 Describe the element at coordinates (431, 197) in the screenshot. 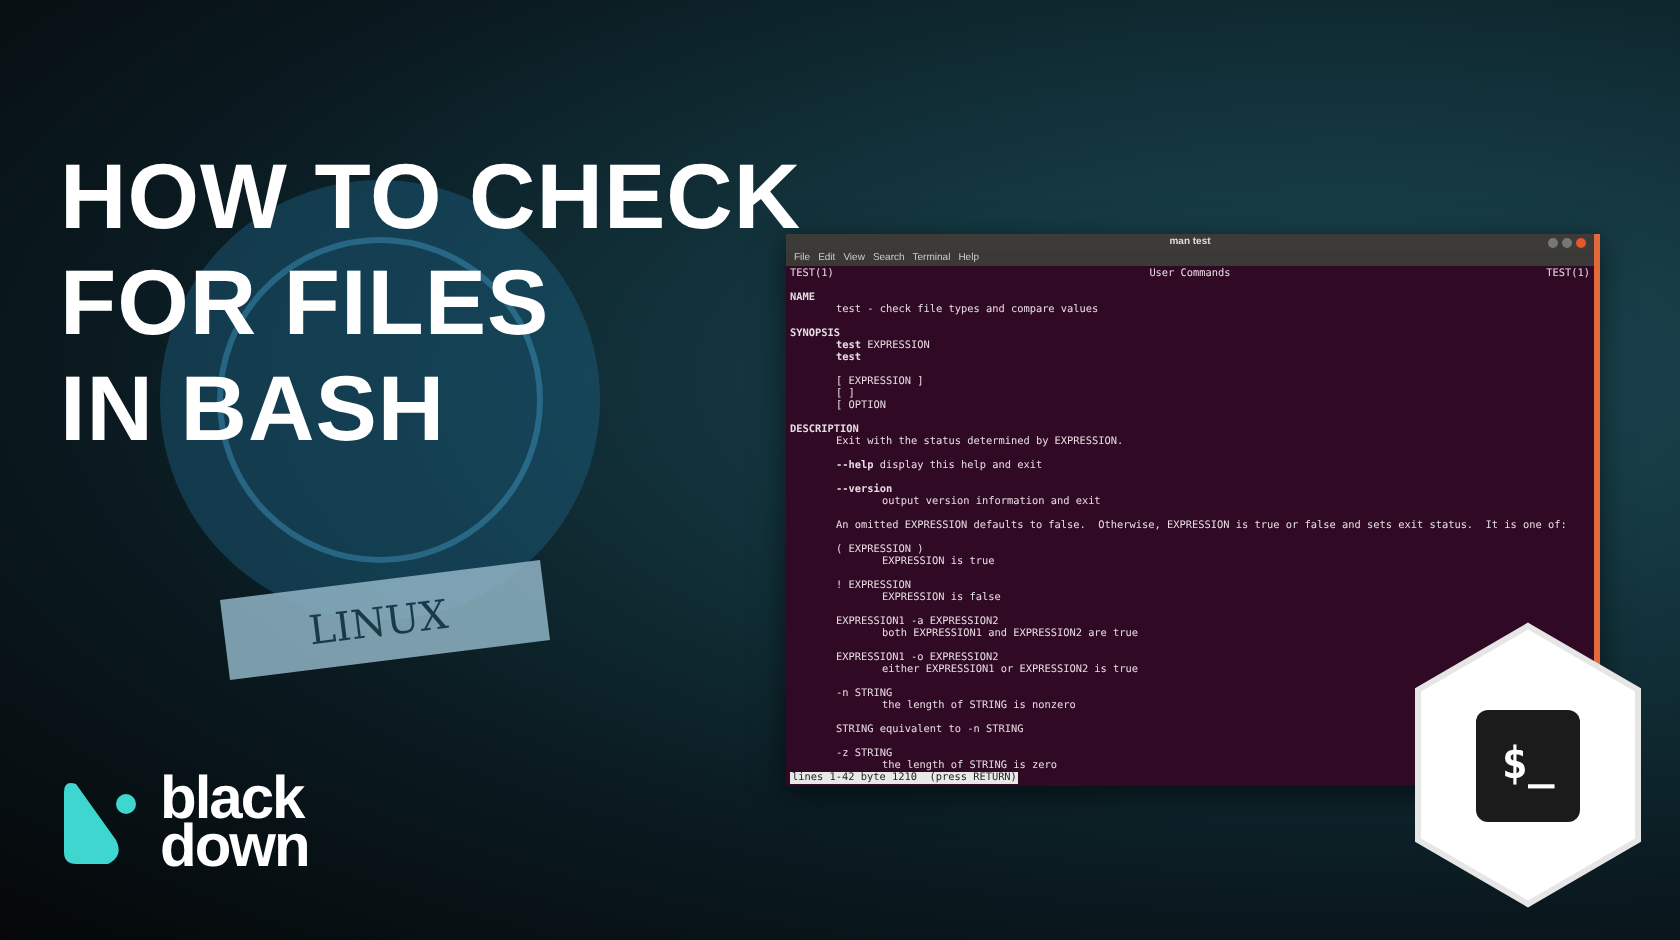

I see `headline: HOW TO CHECK` at that location.